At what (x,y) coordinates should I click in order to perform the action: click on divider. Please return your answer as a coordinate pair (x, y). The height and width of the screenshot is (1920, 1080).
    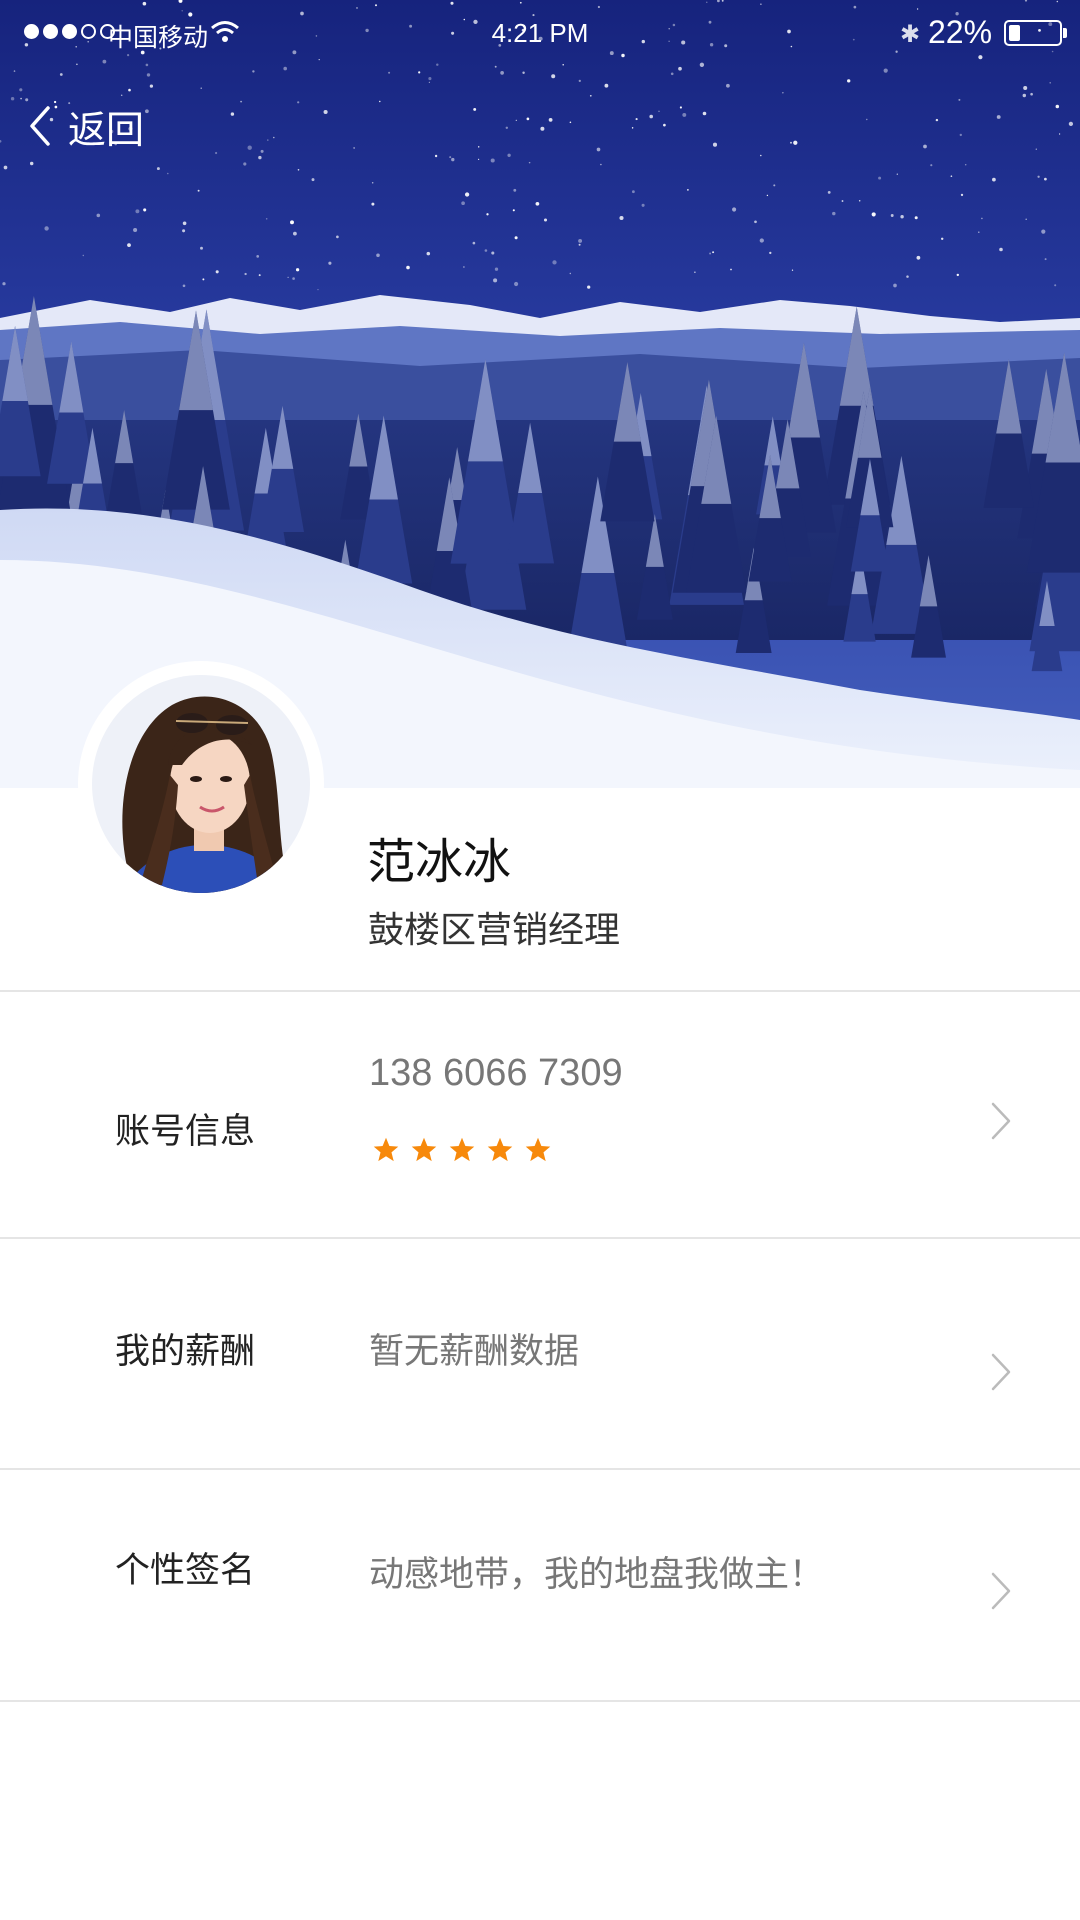
    Looking at the image, I should click on (540, 1701).